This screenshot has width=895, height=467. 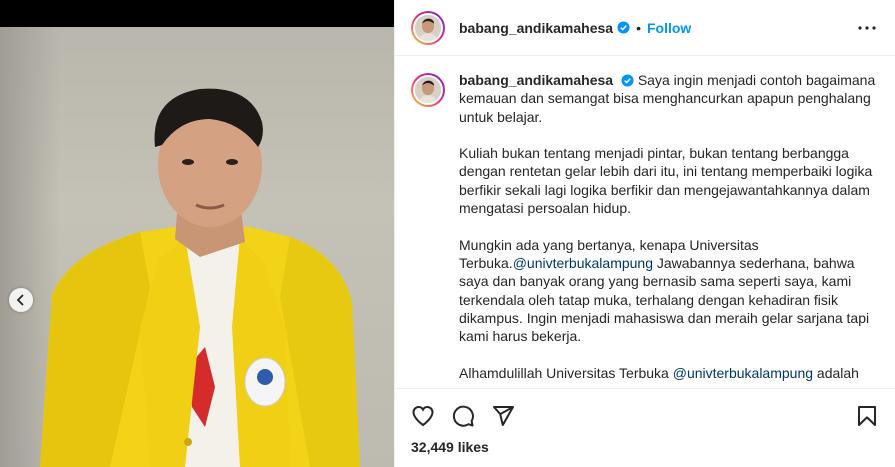 What do you see at coordinates (645, 415) in the screenshot?
I see `action-bar` at bounding box center [645, 415].